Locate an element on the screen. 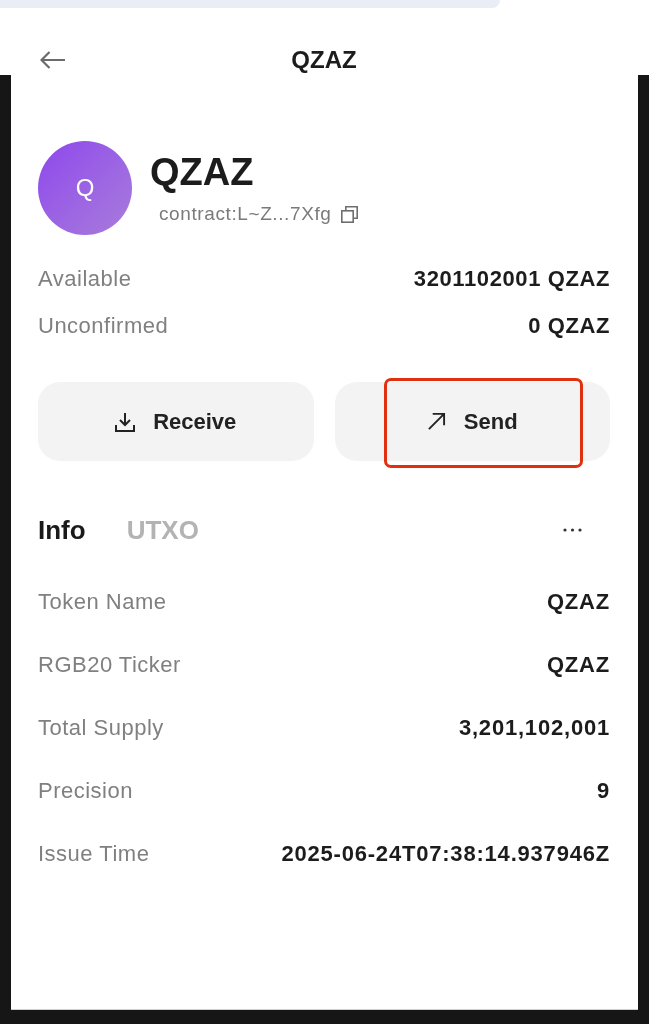  copy-icon is located at coordinates (350, 214).